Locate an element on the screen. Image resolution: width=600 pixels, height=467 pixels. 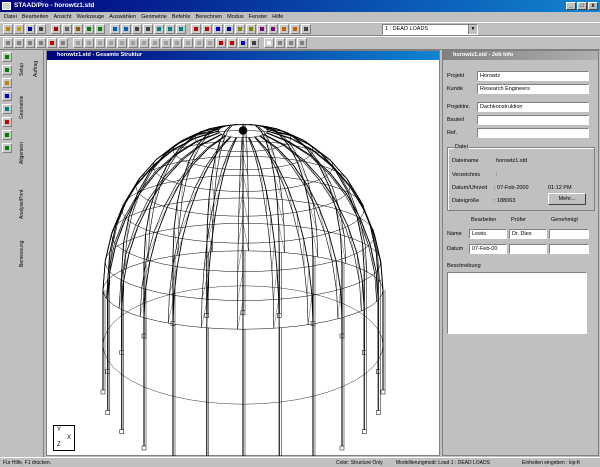
view-iso-icon is located at coordinates (41, 43).